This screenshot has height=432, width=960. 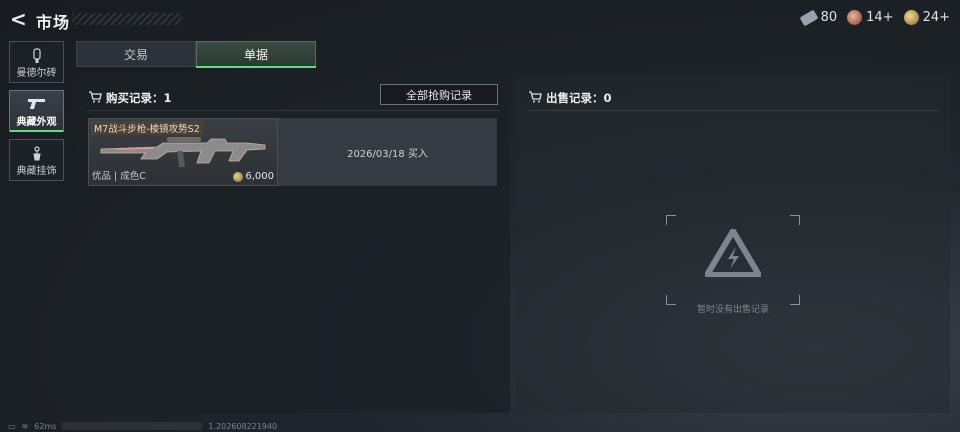 I want to click on gold-coin-icon, so click(x=911, y=17).